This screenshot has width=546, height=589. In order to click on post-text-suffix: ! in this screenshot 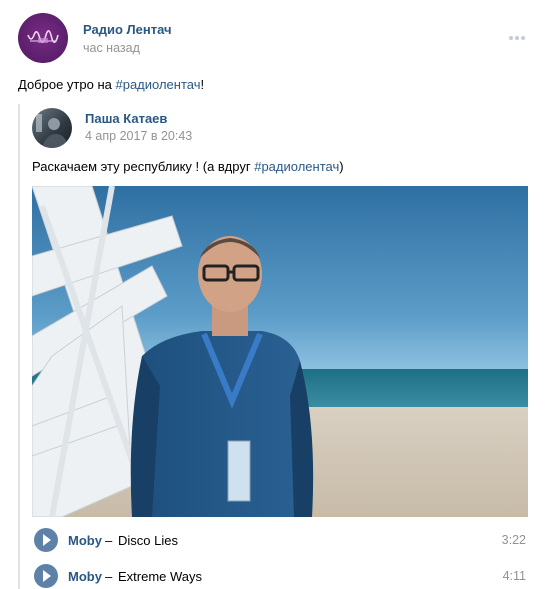, I will do `click(202, 84)`.